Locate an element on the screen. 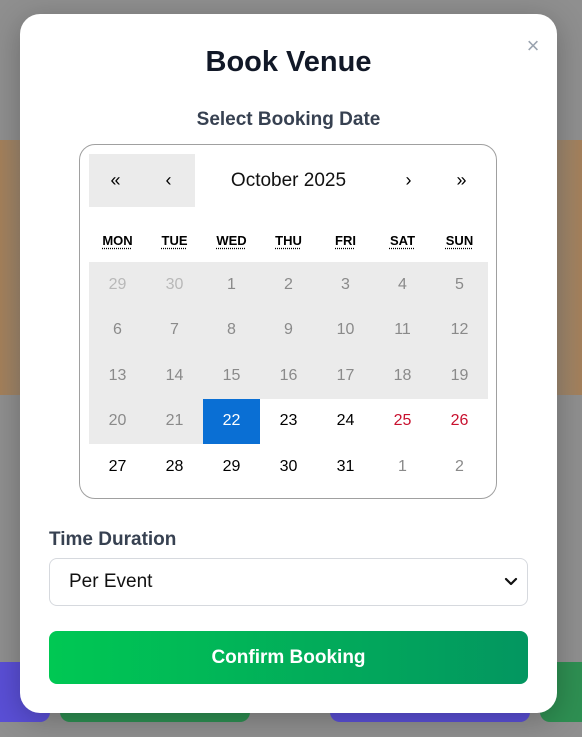 The image size is (582, 737). calendar-day: 6 is located at coordinates (117, 330).